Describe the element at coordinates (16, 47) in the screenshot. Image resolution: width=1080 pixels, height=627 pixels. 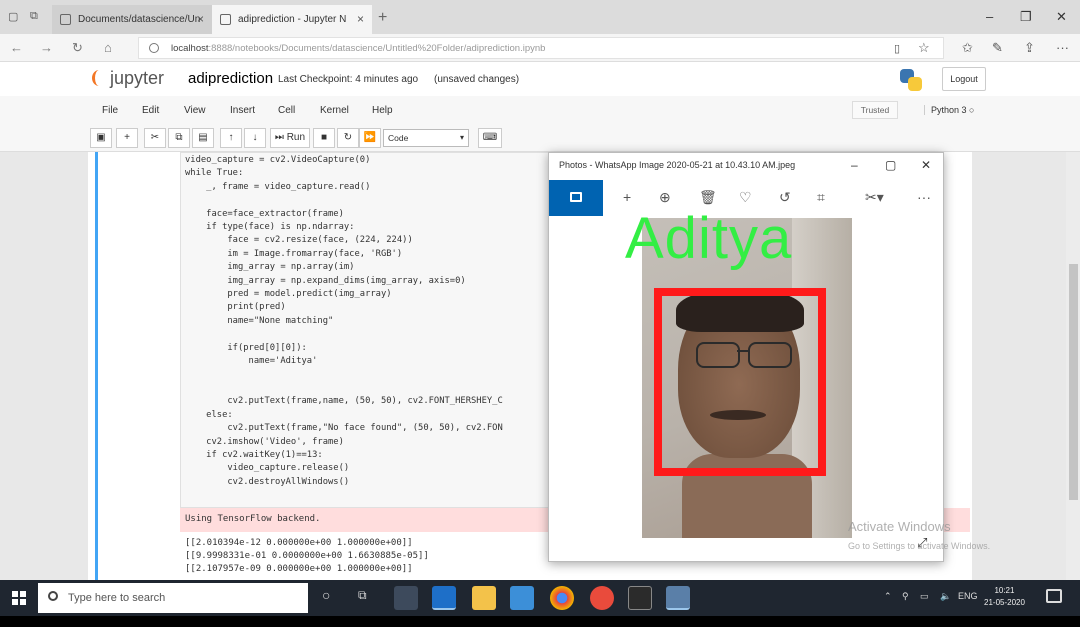
I see `back-arrow-icon: ←` at that location.